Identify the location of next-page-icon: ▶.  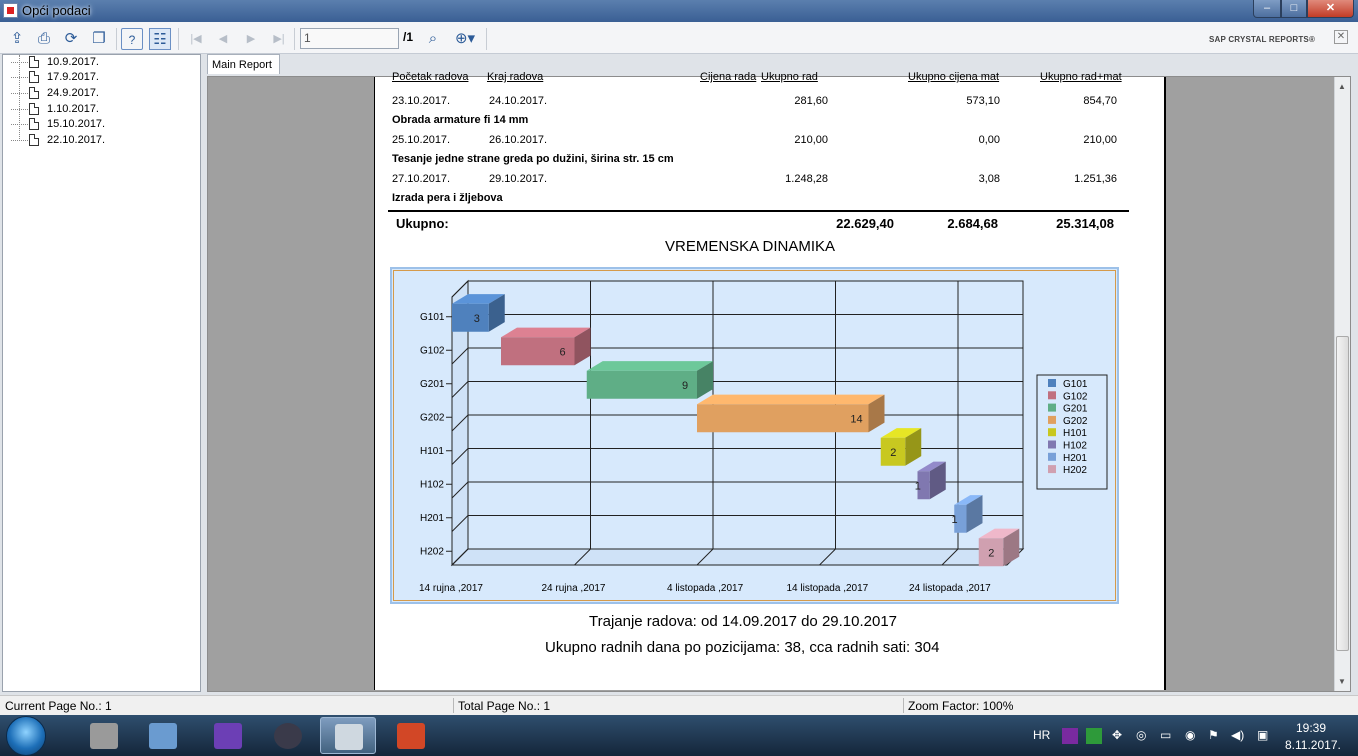
(251, 39).